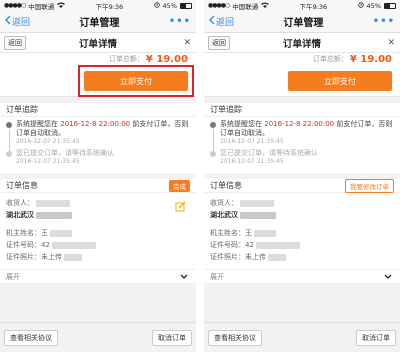 The width and height of the screenshot is (400, 352). I want to click on complete-badge: 完成, so click(179, 185).